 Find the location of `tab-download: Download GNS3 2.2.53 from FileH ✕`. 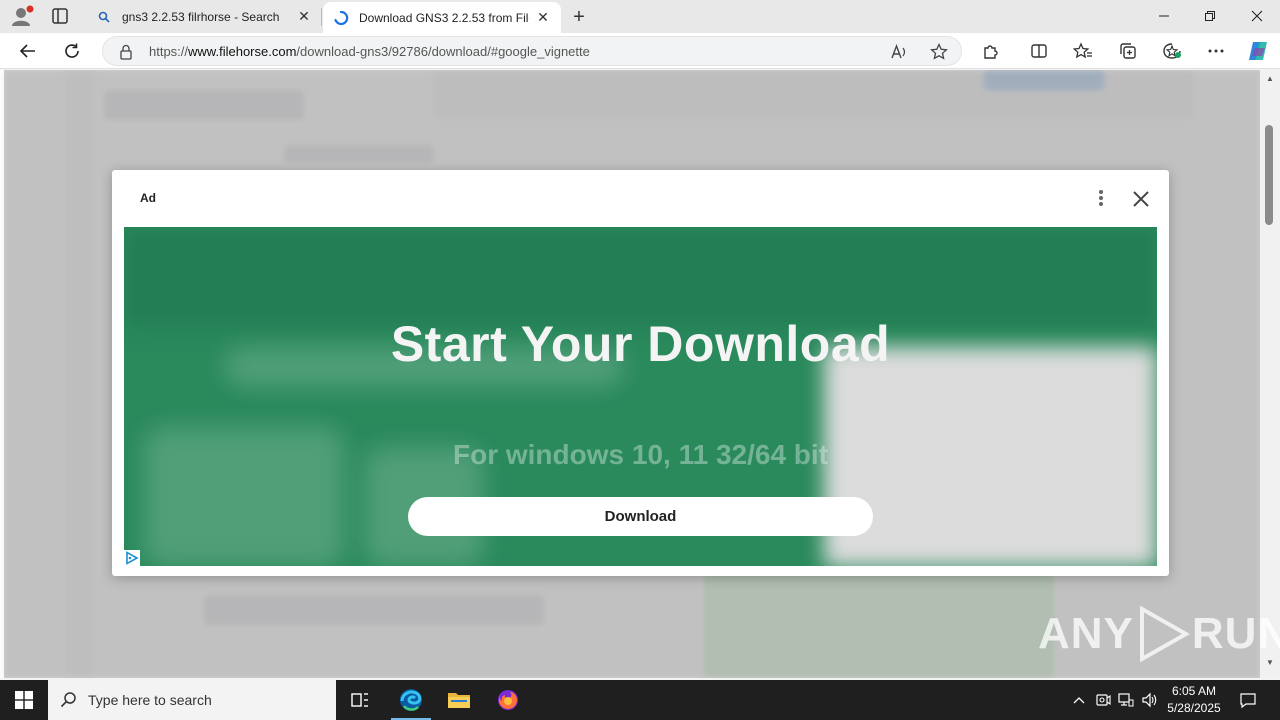

tab-download: Download GNS3 2.2.53 from FileH ✕ is located at coordinates (442, 17).